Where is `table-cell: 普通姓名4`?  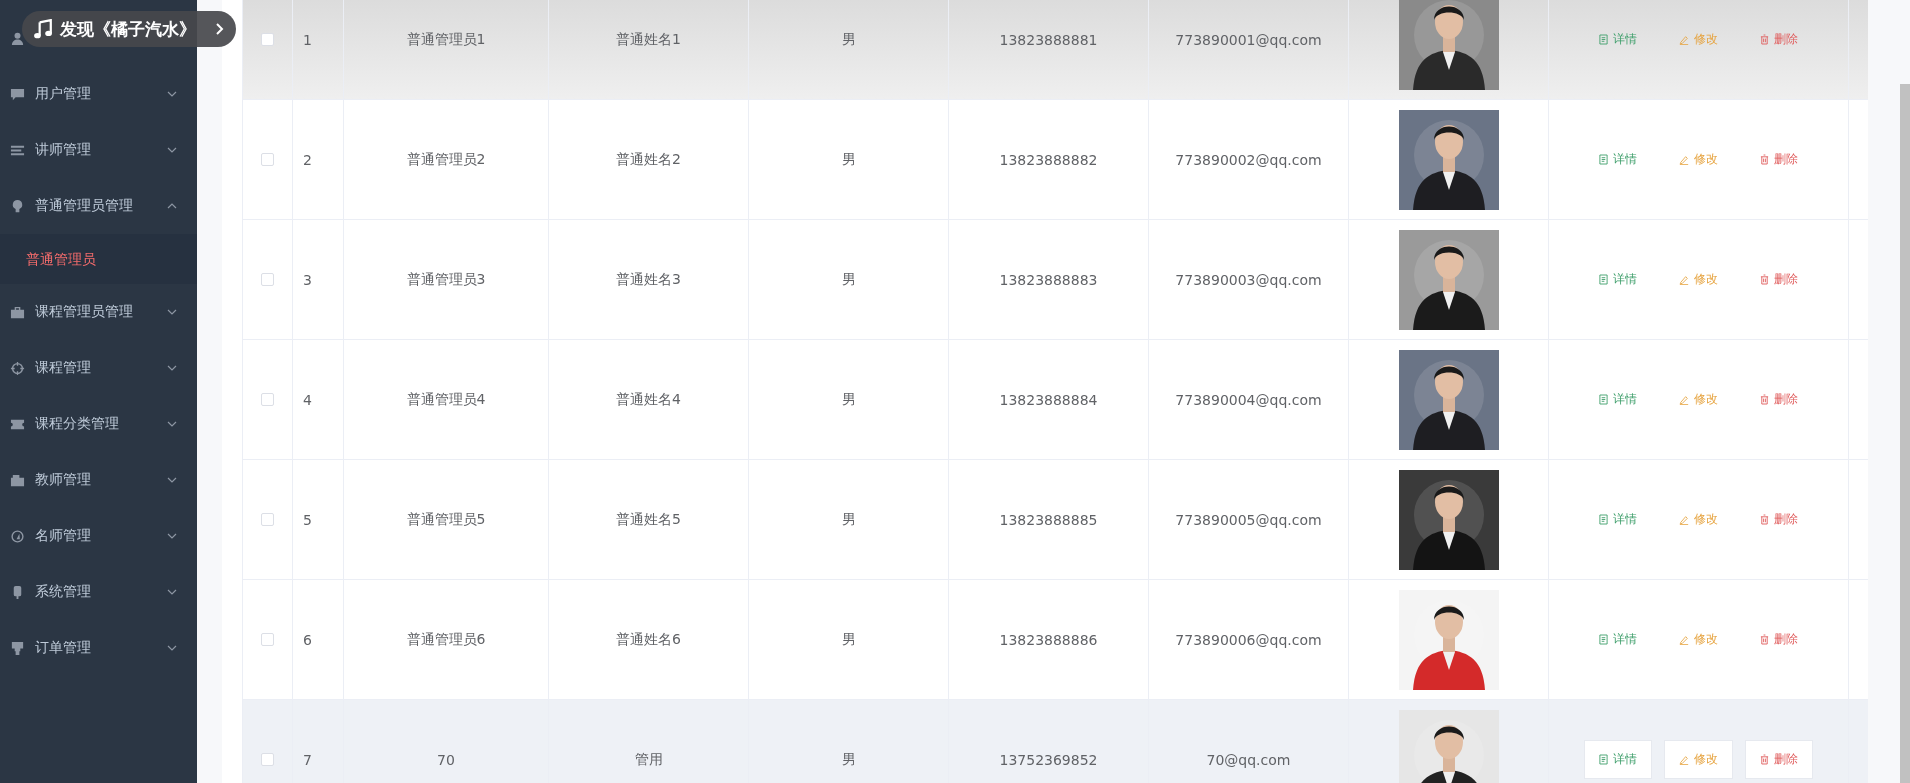 table-cell: 普通姓名4 is located at coordinates (648, 399).